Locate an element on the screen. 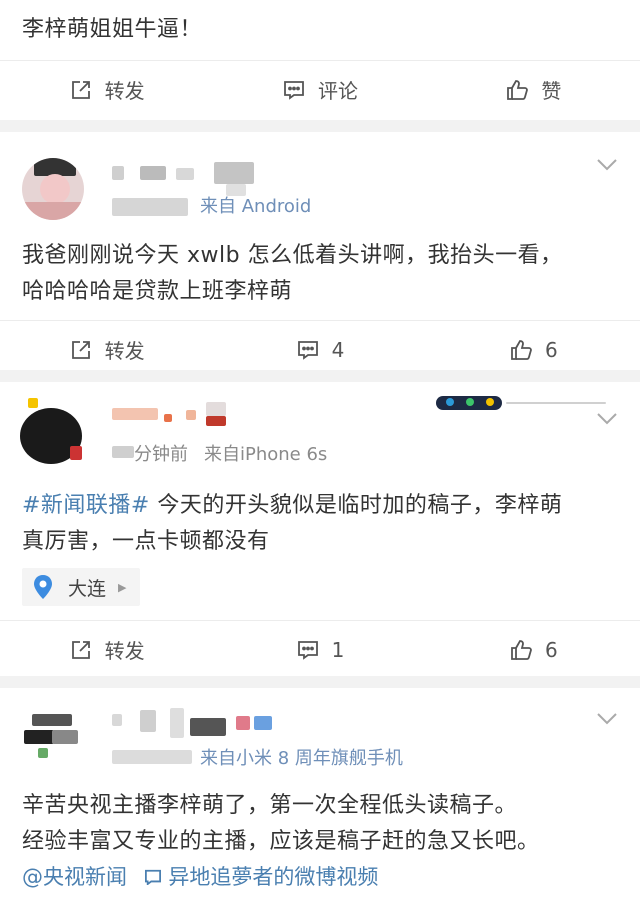  post-header: 来自 Android is located at coordinates (320, 181).